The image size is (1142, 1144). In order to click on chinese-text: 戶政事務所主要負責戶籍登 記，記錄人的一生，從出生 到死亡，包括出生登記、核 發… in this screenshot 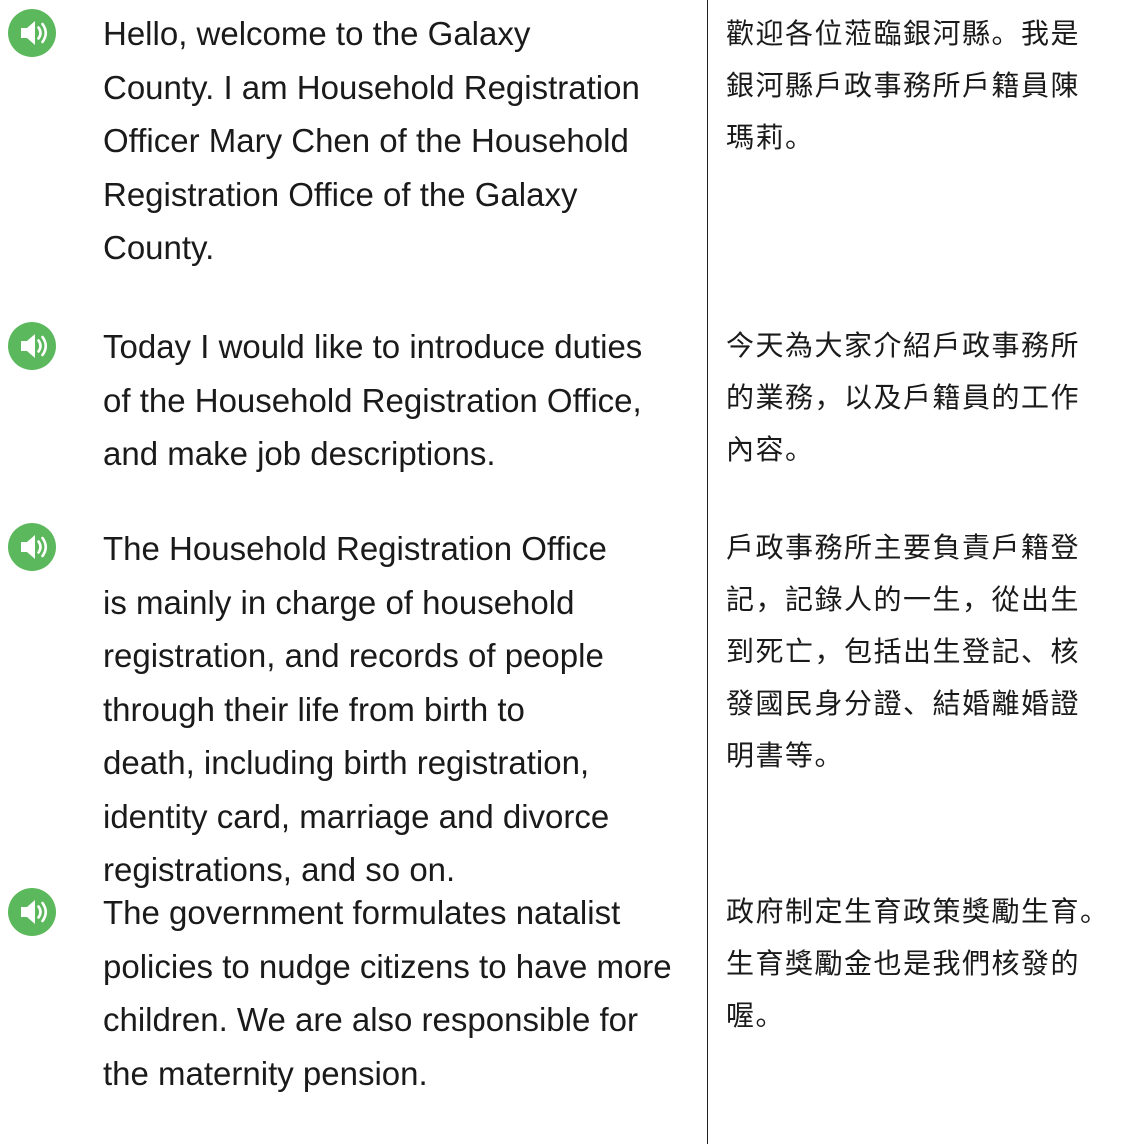, I will do `click(903, 651)`.